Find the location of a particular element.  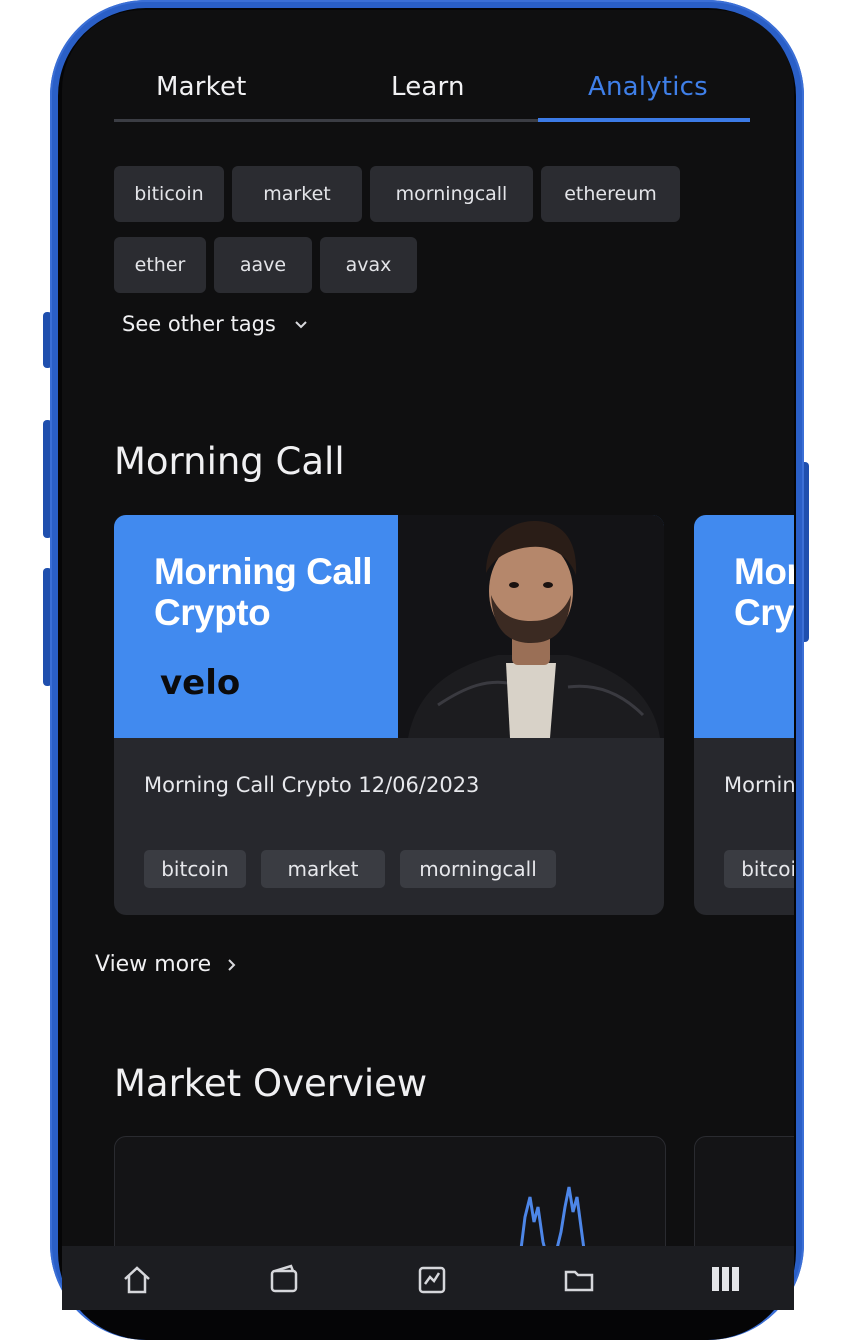

chevron-down-icon is located at coordinates (301, 325).